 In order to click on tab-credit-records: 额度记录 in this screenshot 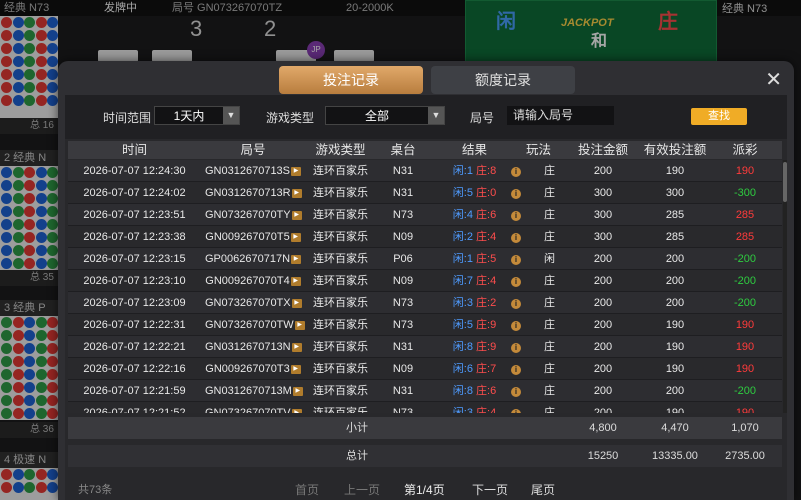, I will do `click(503, 80)`.